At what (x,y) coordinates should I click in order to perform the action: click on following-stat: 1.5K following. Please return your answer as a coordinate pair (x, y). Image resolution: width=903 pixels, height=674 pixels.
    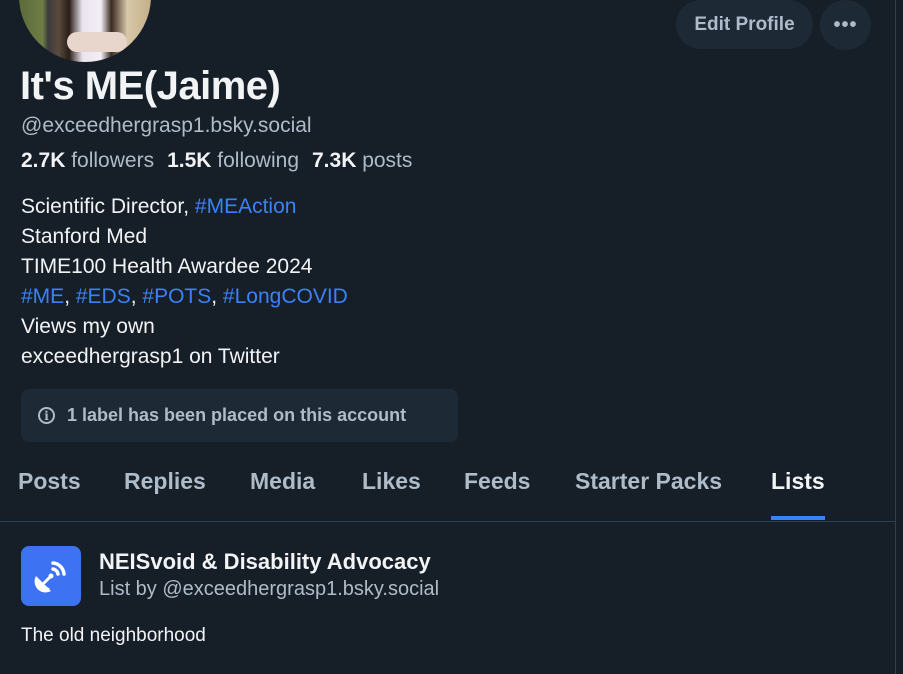
    Looking at the image, I should click on (233, 161).